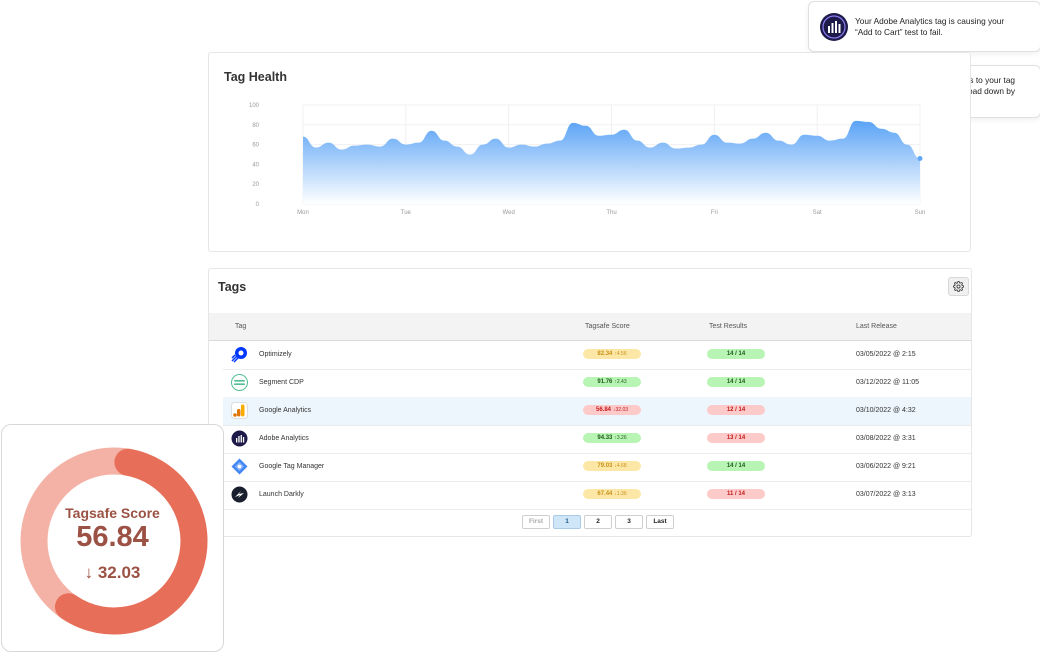  Describe the element at coordinates (112, 572) in the screenshot. I see `score-change: ↓ 32.03` at that location.